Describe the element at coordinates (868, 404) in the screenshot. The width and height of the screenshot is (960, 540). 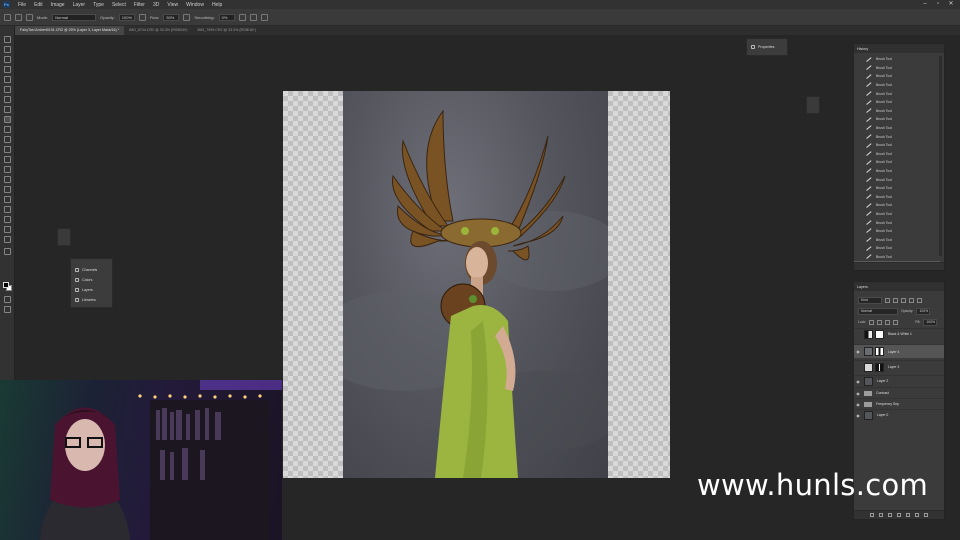
I see `folder-icon` at that location.